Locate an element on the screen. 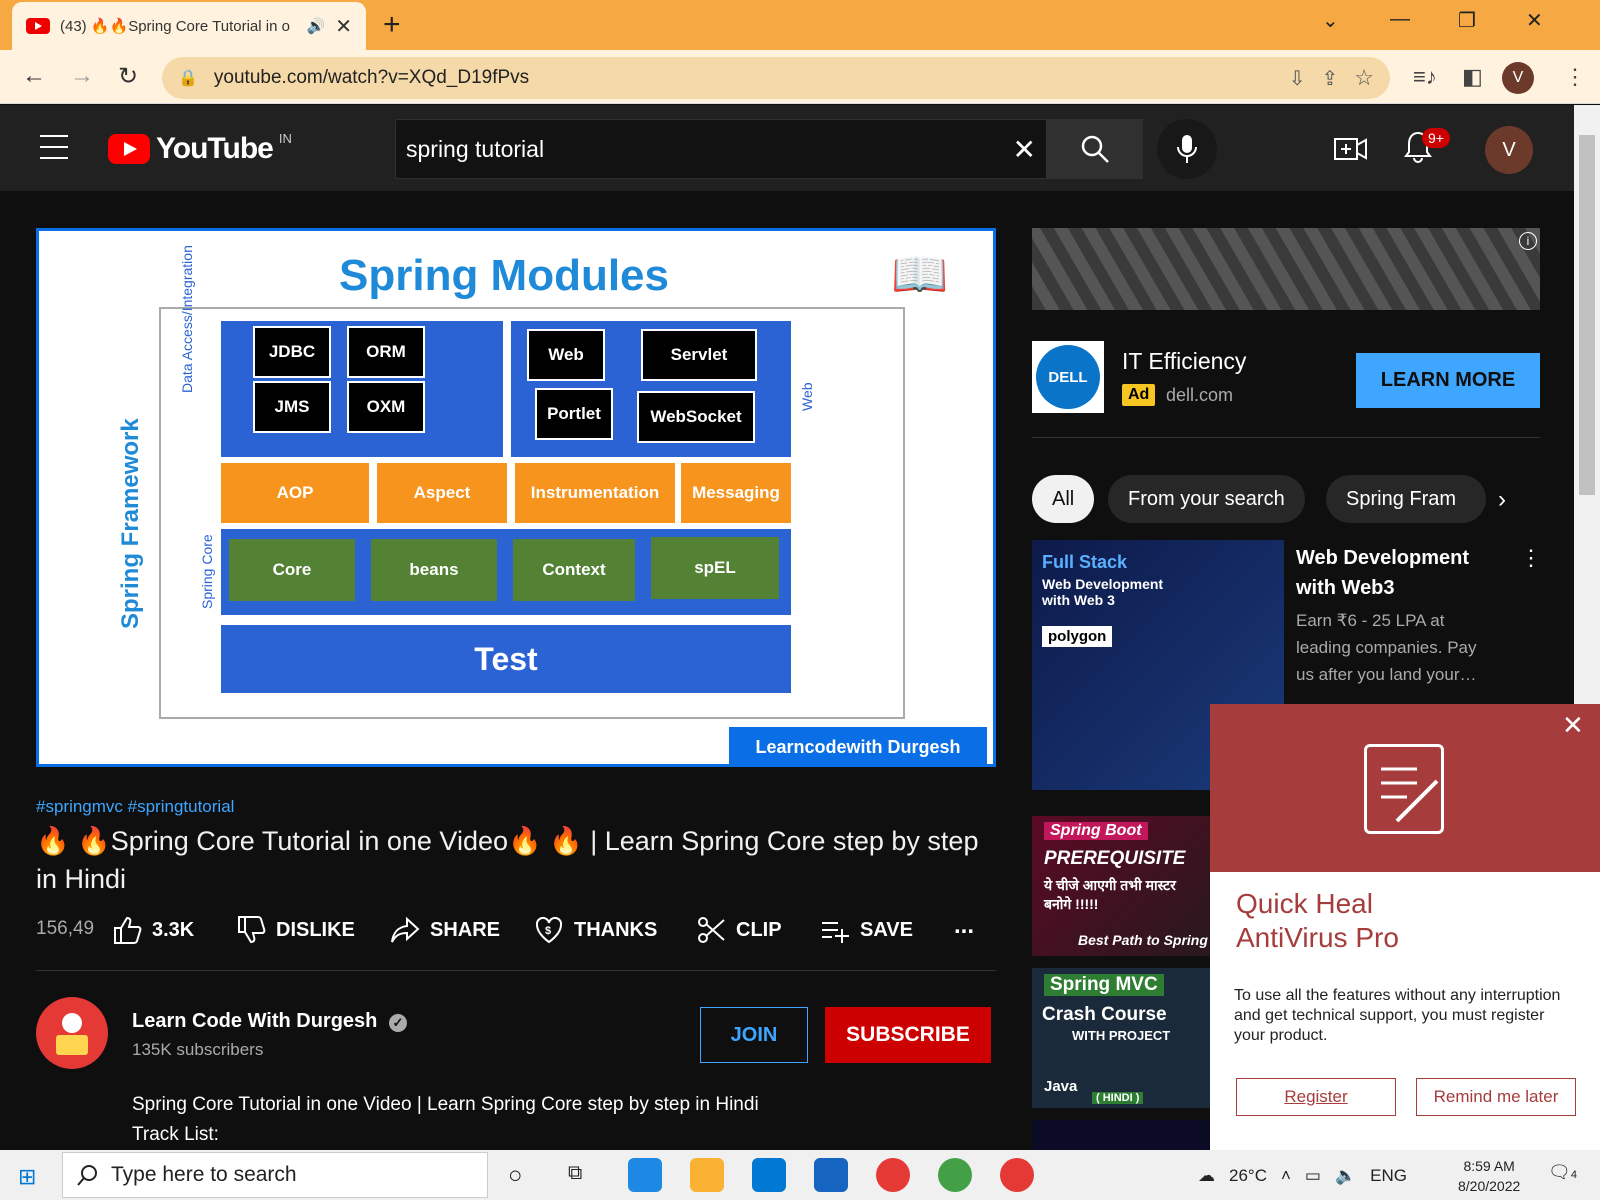  youtube-logo: YouTube IN is located at coordinates (200, 148).